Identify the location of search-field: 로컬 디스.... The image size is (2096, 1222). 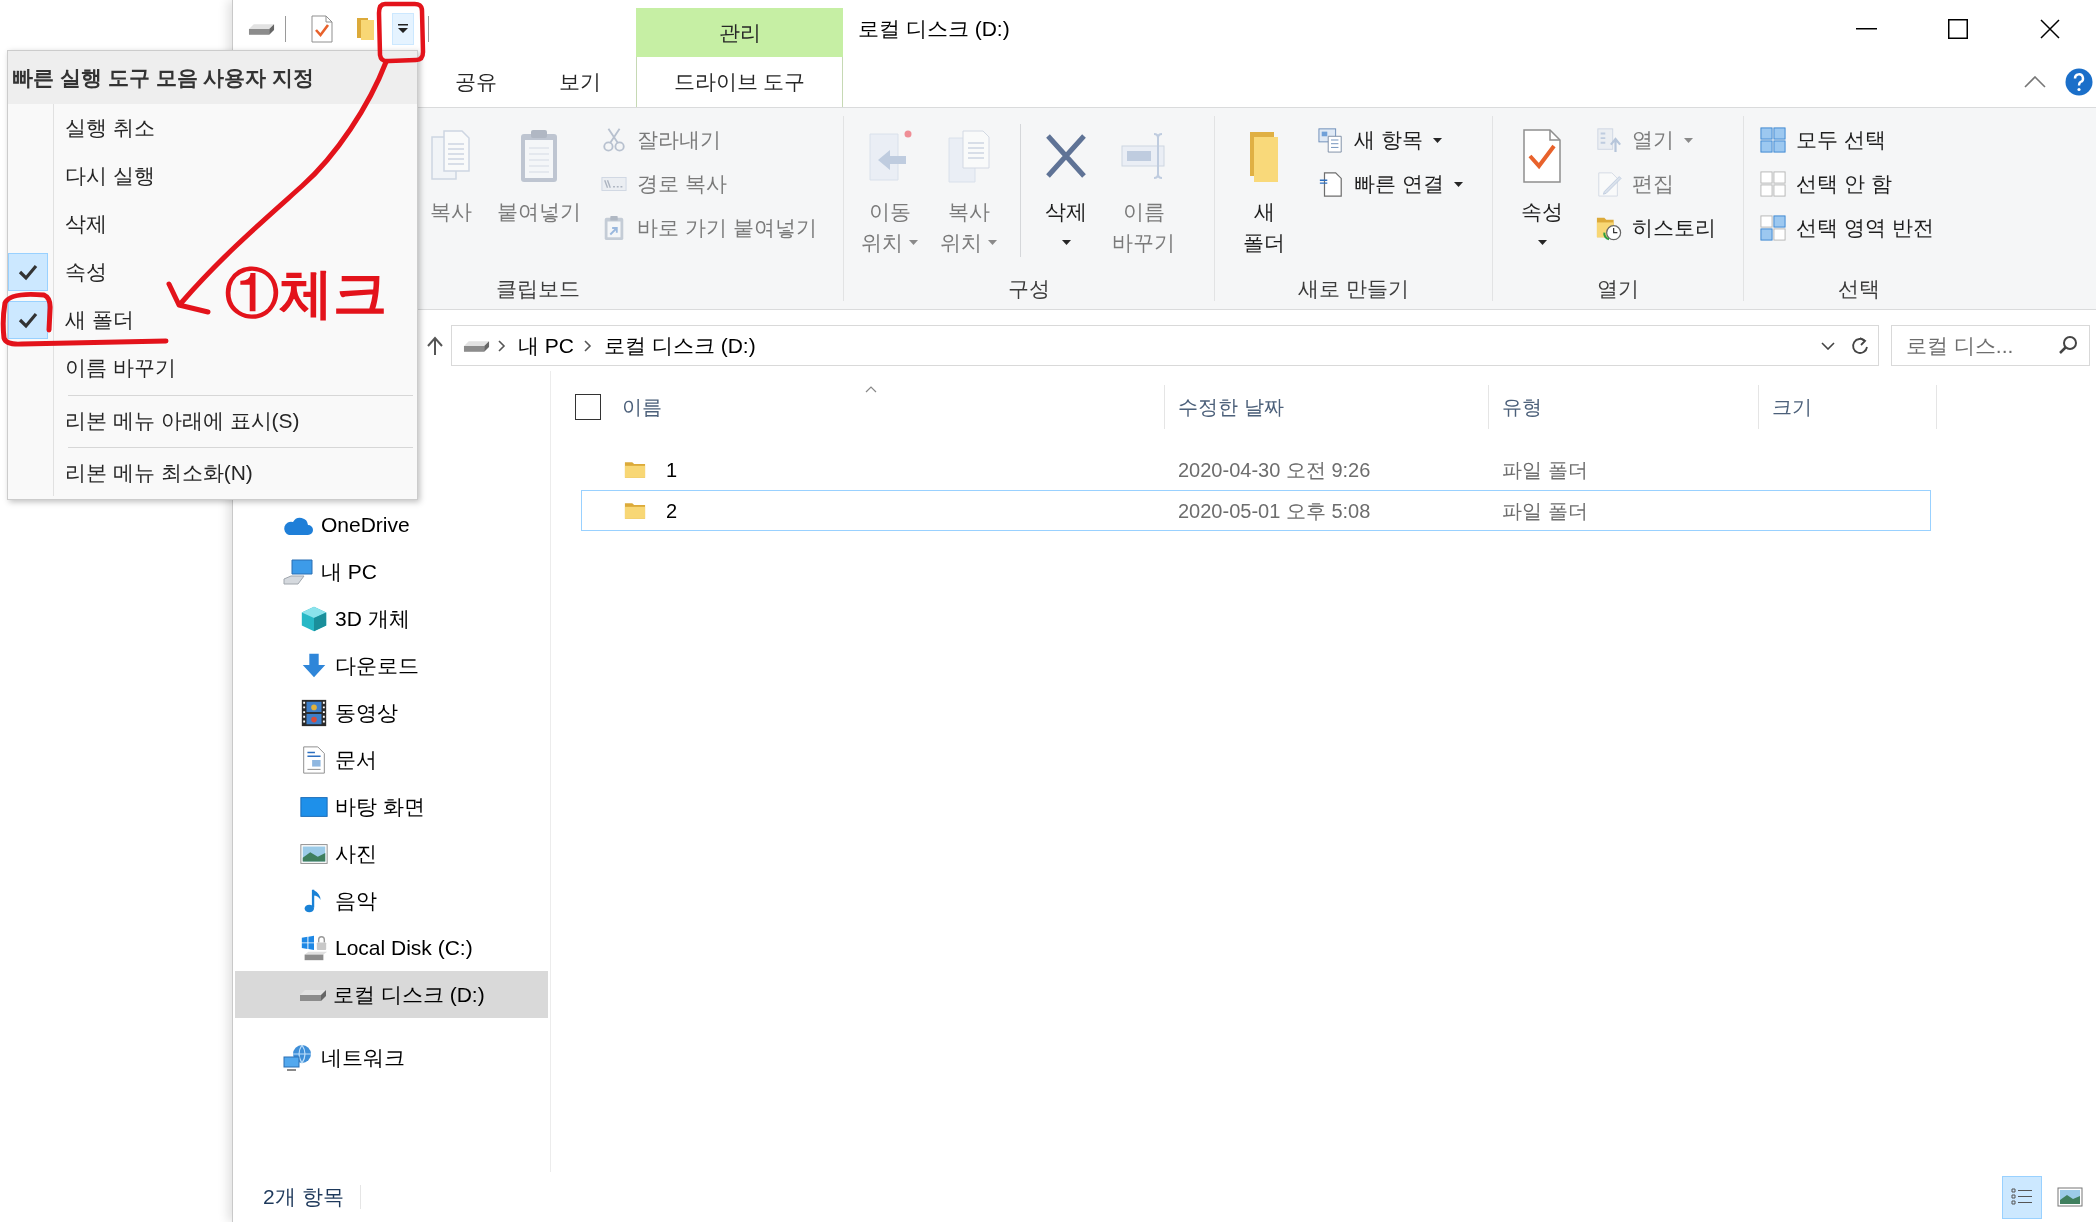
(1990, 345).